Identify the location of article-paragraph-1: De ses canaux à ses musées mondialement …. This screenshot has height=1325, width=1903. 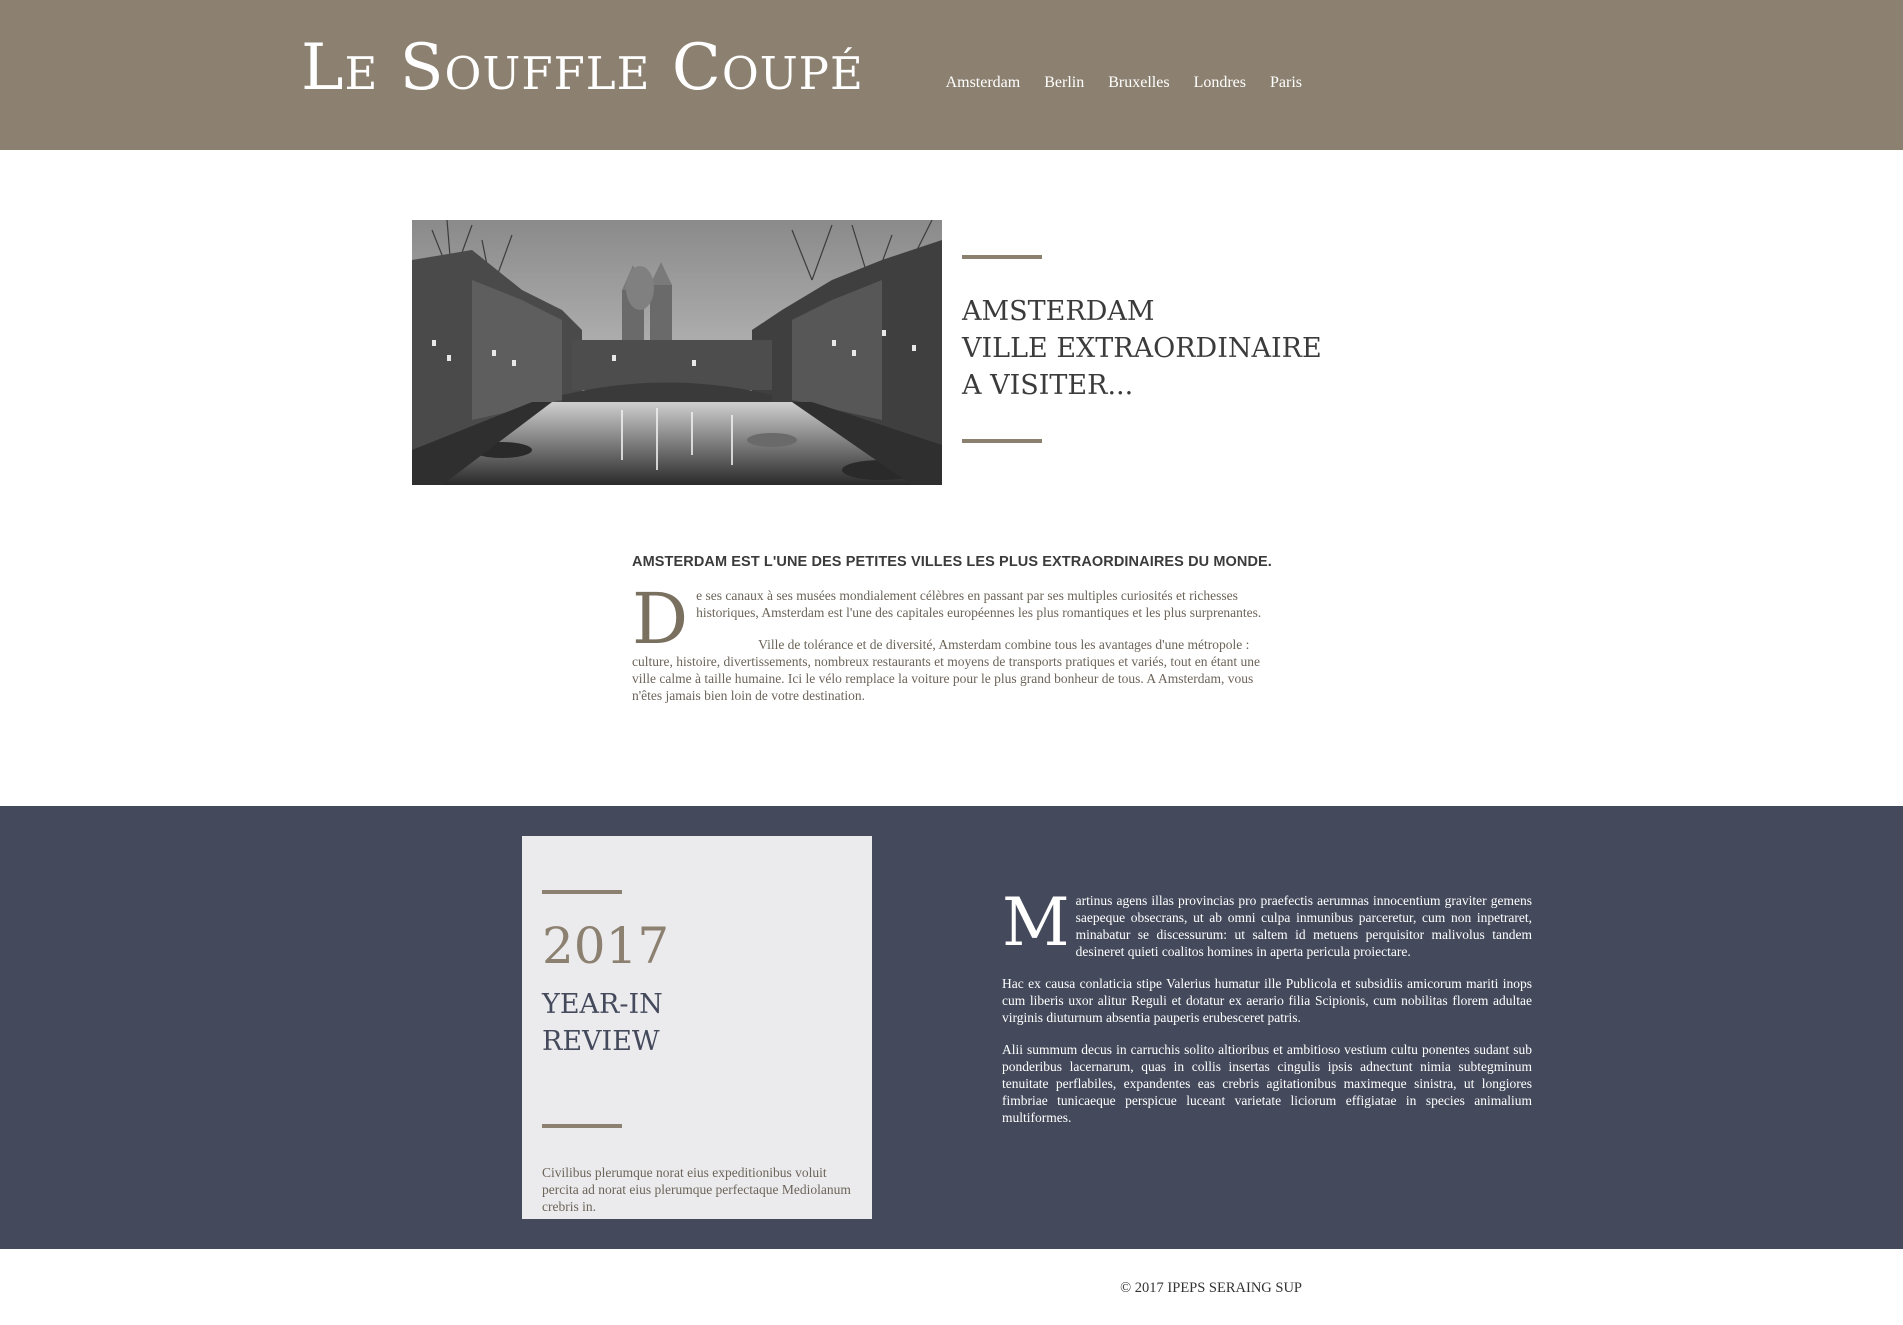
(952, 619).